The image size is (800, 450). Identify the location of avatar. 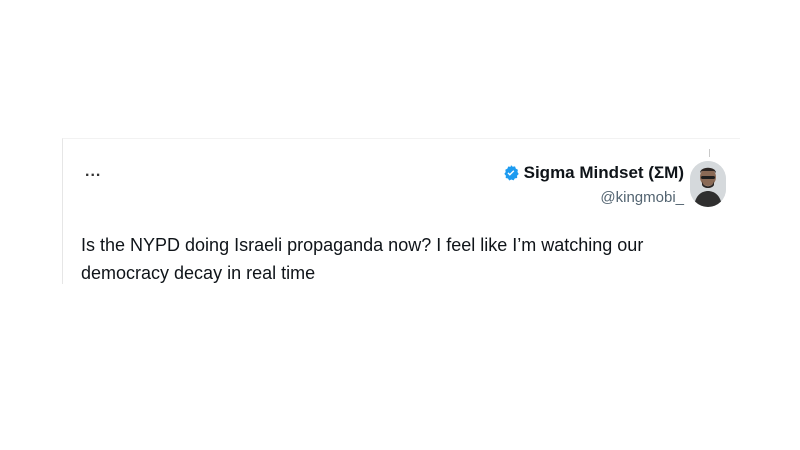
(708, 184).